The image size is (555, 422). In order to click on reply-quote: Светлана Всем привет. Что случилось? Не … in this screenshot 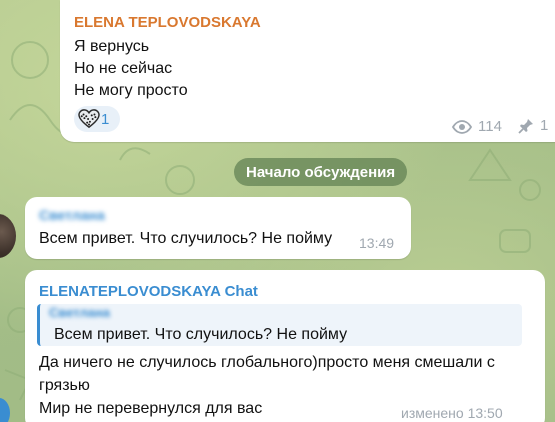, I will do `click(279, 325)`.